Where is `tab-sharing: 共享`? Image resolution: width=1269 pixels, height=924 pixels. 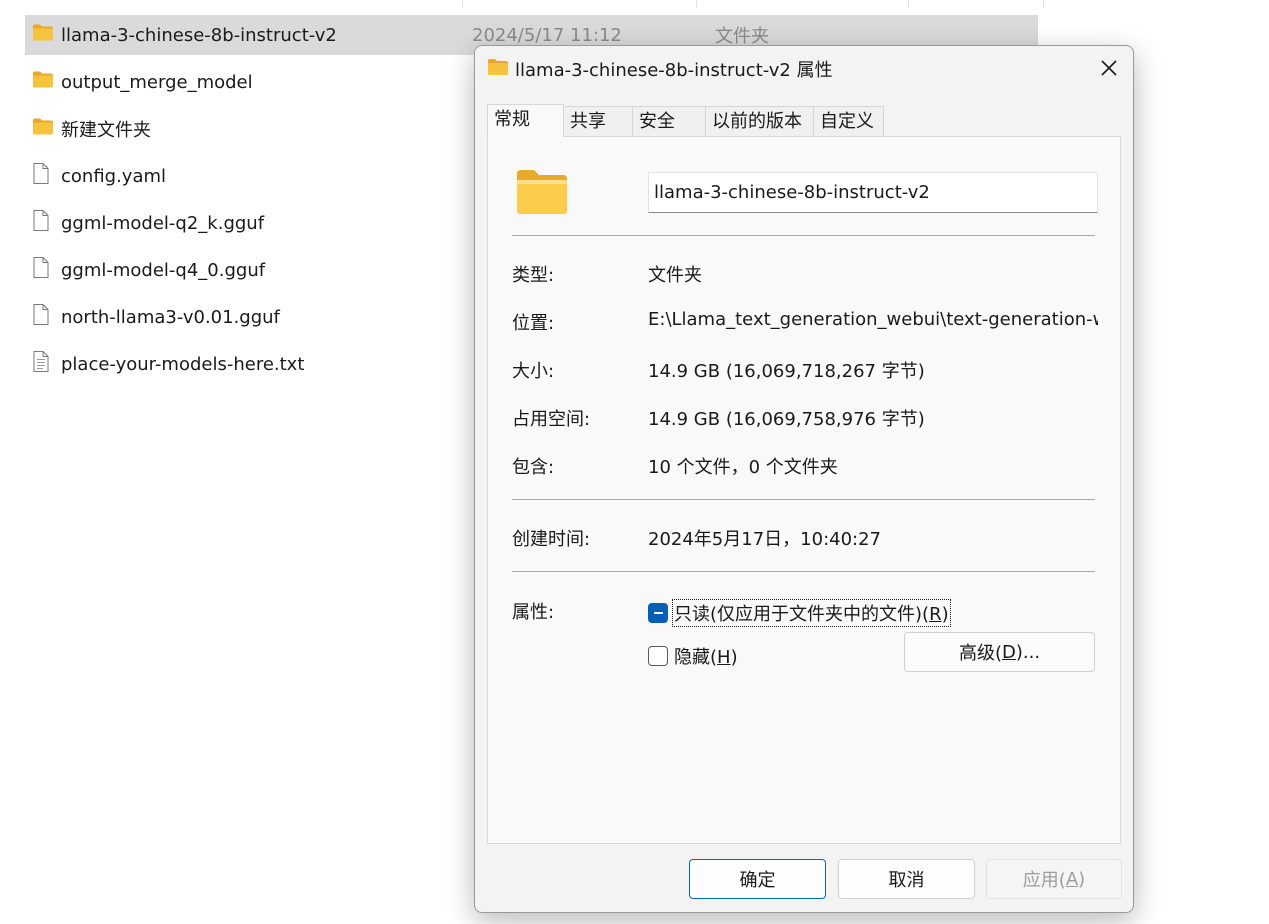
tab-sharing: 共享 is located at coordinates (598, 121).